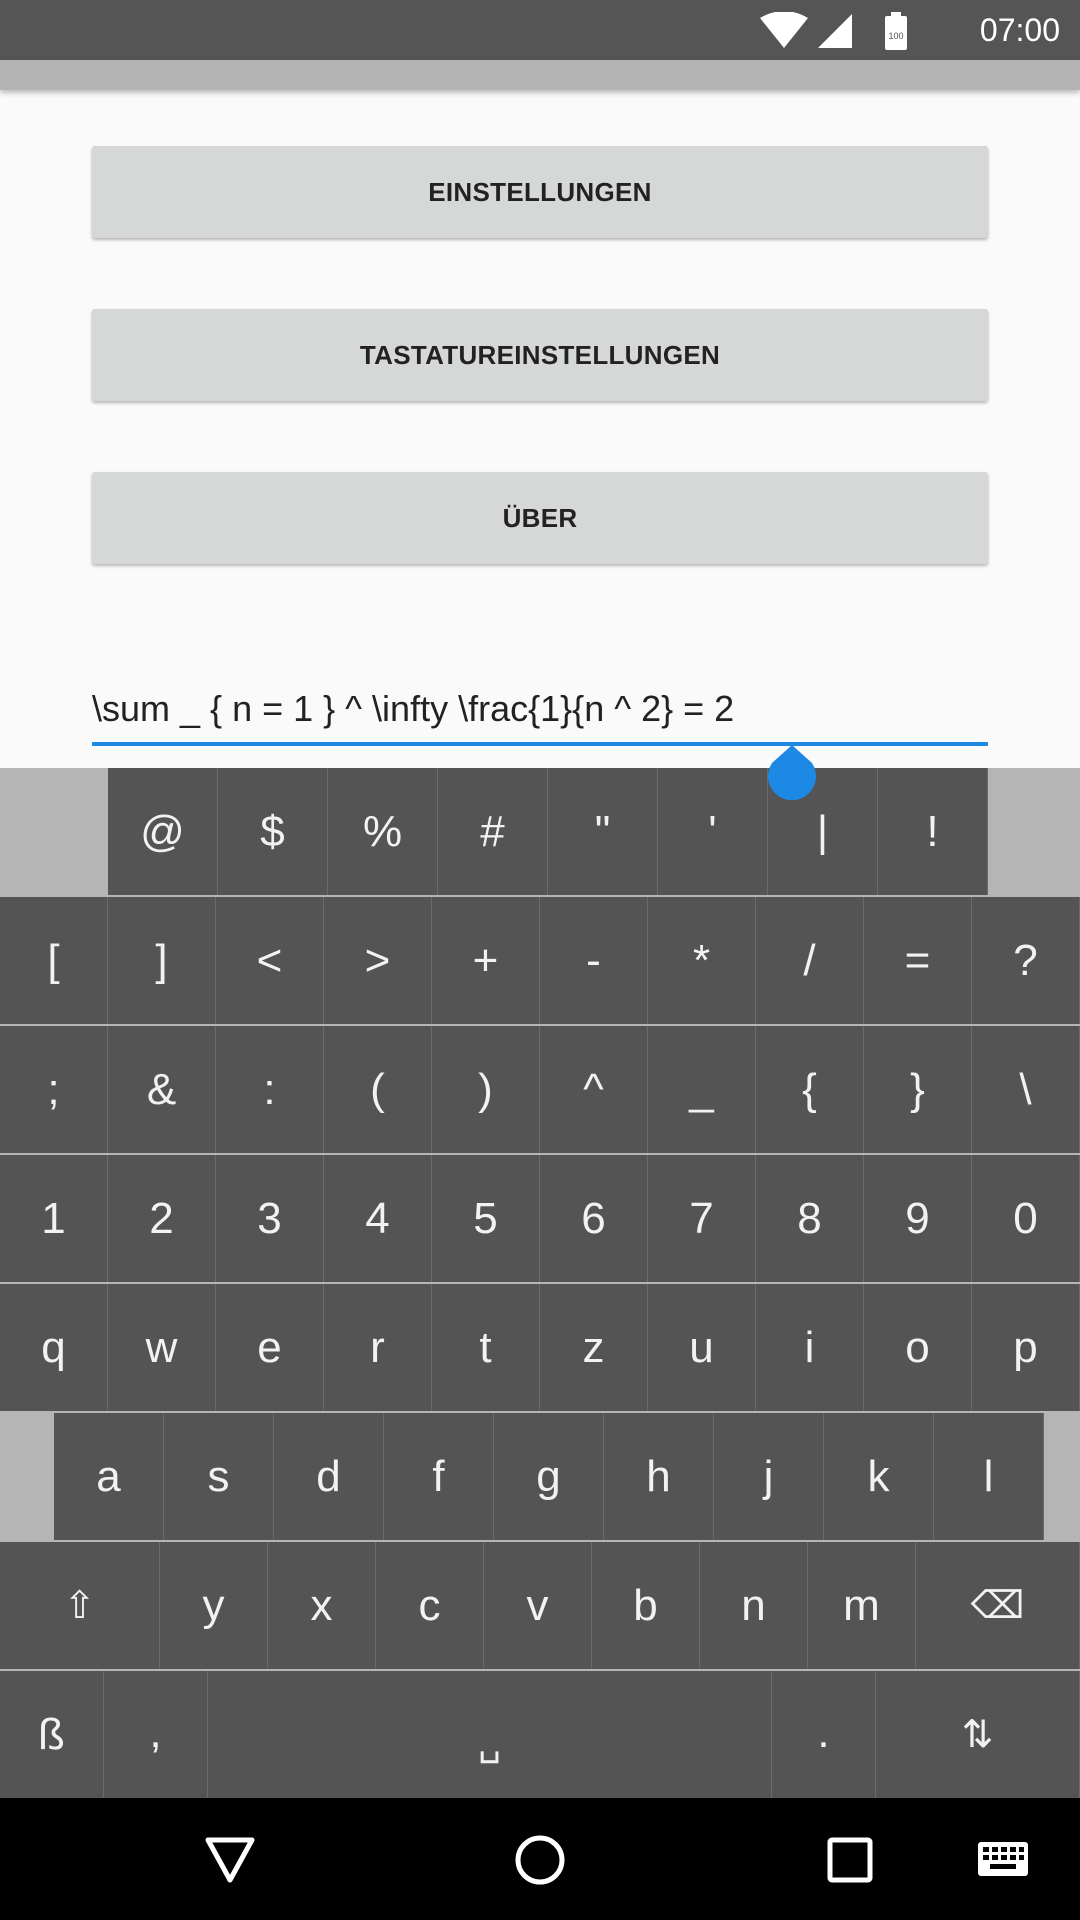 The width and height of the screenshot is (1080, 1920). I want to click on key-5: 5, so click(486, 1218).